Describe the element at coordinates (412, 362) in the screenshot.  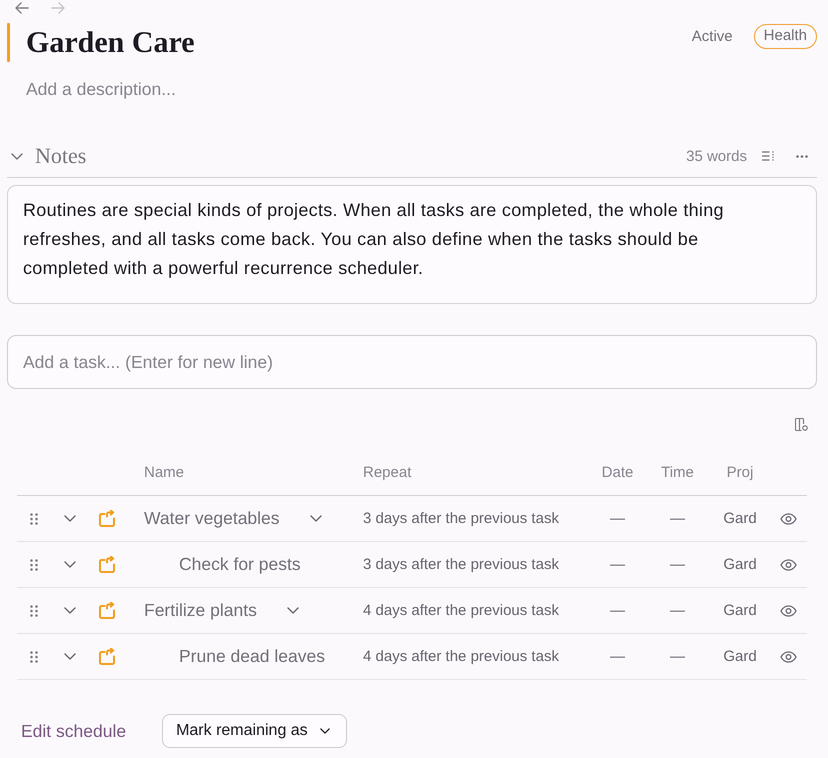
I see `task-input-field: Add a task... (Enter for new line)` at that location.